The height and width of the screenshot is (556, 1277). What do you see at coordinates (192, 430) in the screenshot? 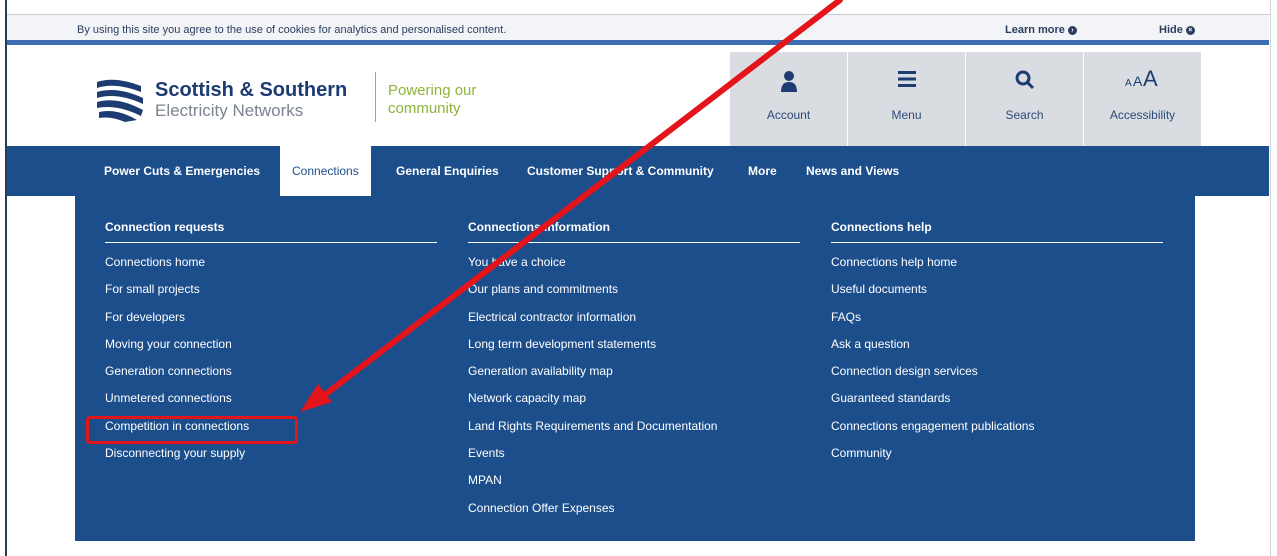
I see `highlight-box` at bounding box center [192, 430].